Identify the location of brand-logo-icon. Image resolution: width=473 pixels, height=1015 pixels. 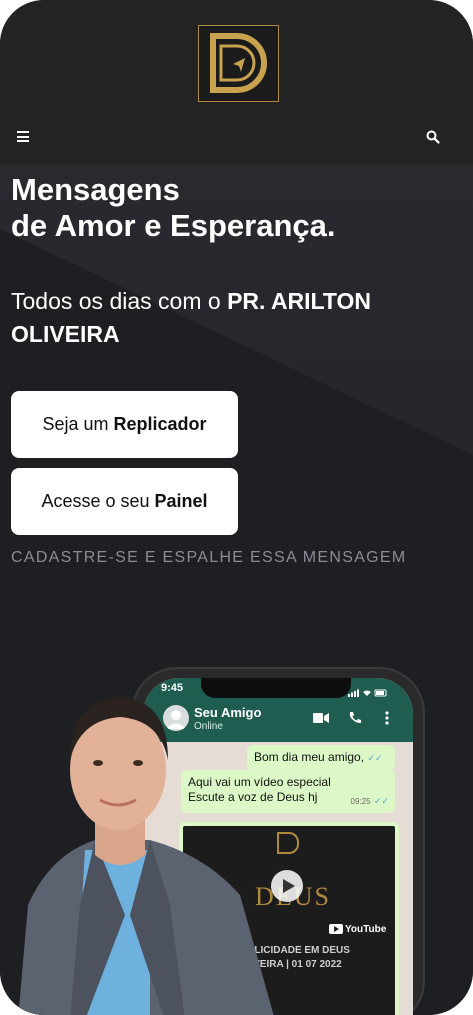
(238, 63).